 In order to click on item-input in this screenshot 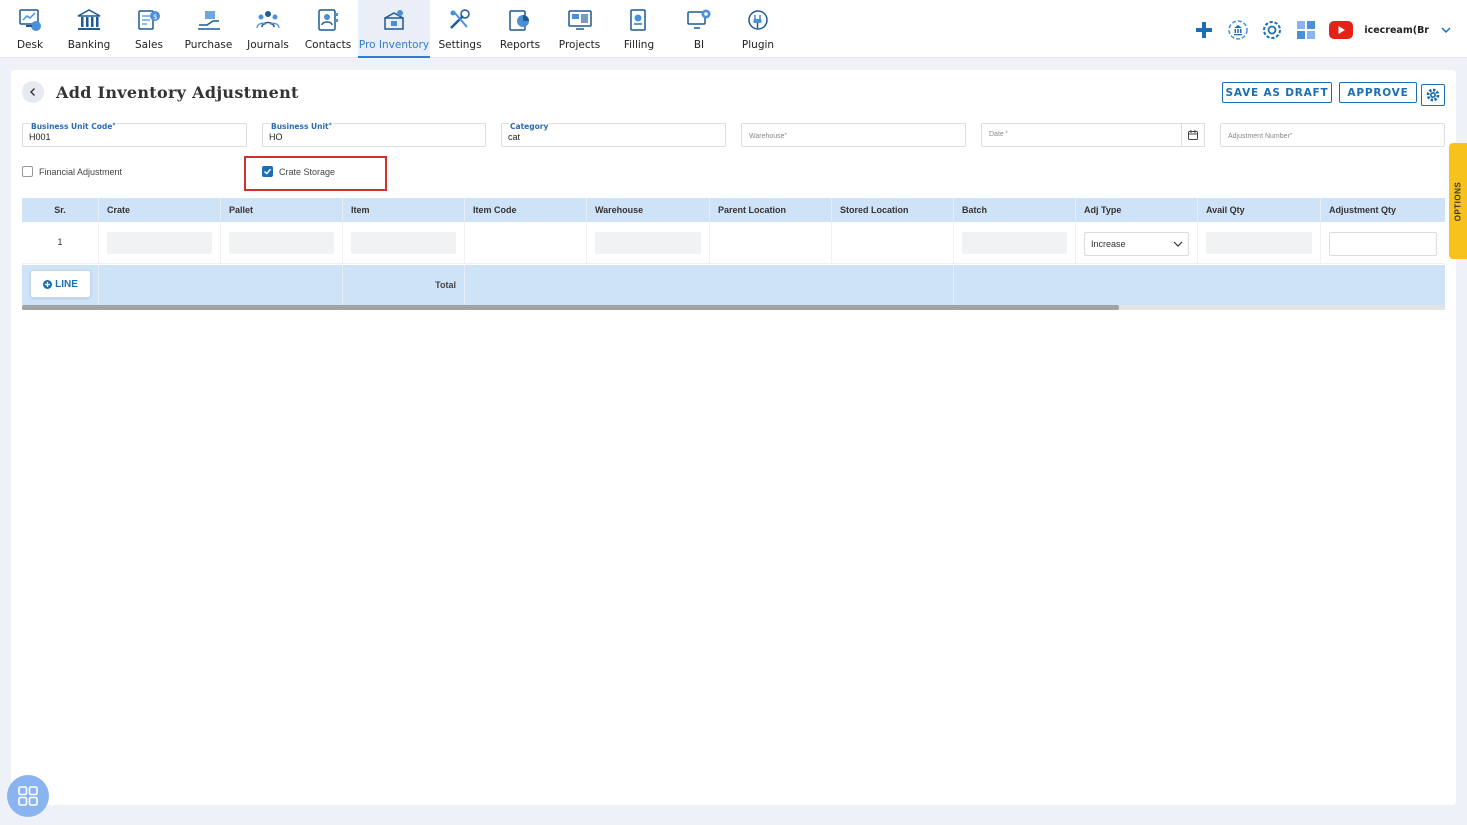, I will do `click(403, 243)`.